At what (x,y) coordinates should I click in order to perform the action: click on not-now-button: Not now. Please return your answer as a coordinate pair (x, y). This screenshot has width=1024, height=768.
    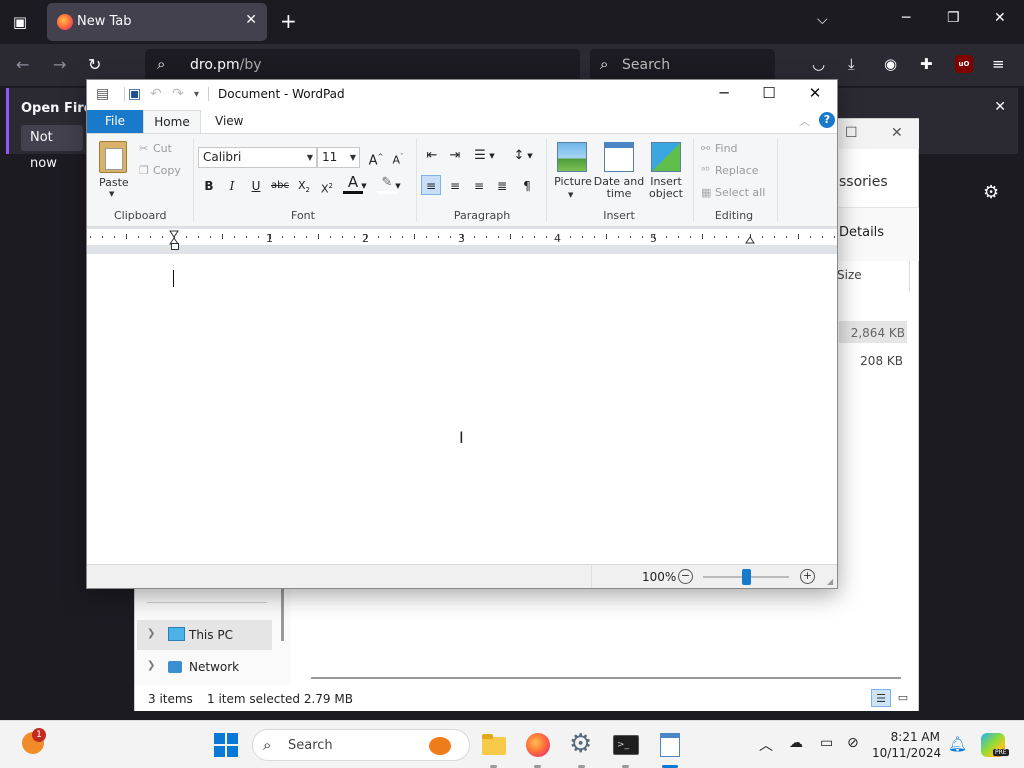
    Looking at the image, I should click on (52, 148).